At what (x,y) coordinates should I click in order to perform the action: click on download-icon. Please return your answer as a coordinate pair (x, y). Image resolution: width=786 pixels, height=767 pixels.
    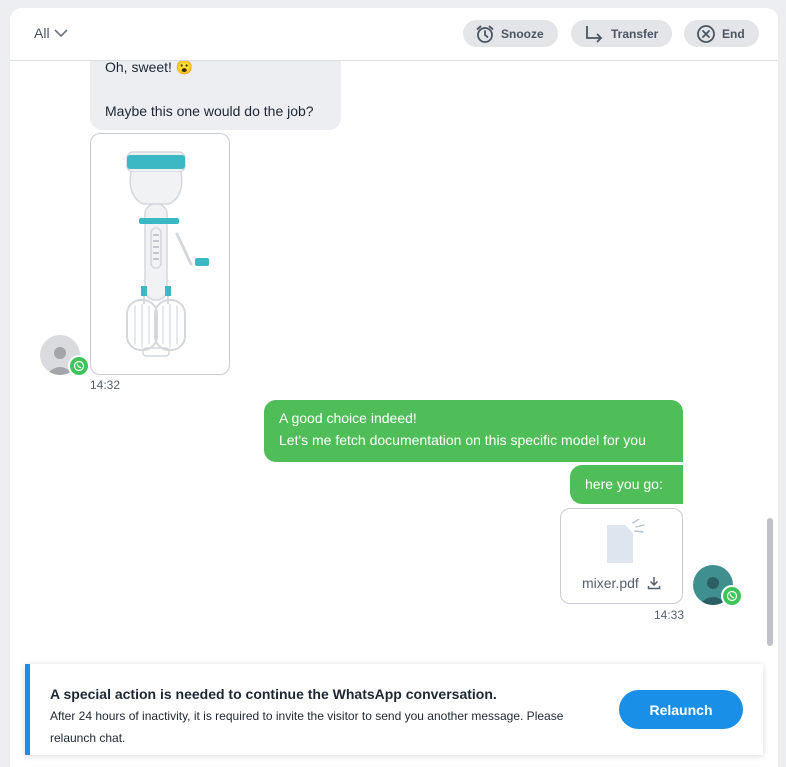
    Looking at the image, I should click on (654, 583).